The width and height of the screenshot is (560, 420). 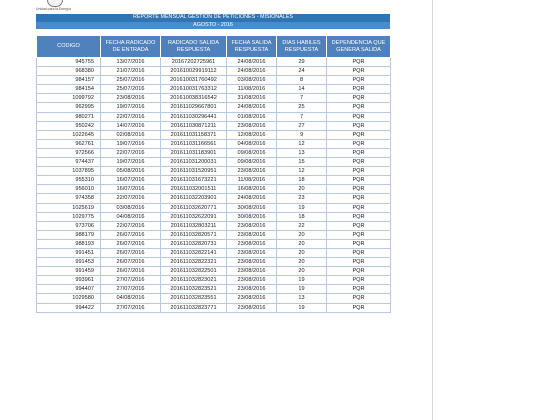 I want to click on table-cell: 13/07/2016, so click(x=130, y=62).